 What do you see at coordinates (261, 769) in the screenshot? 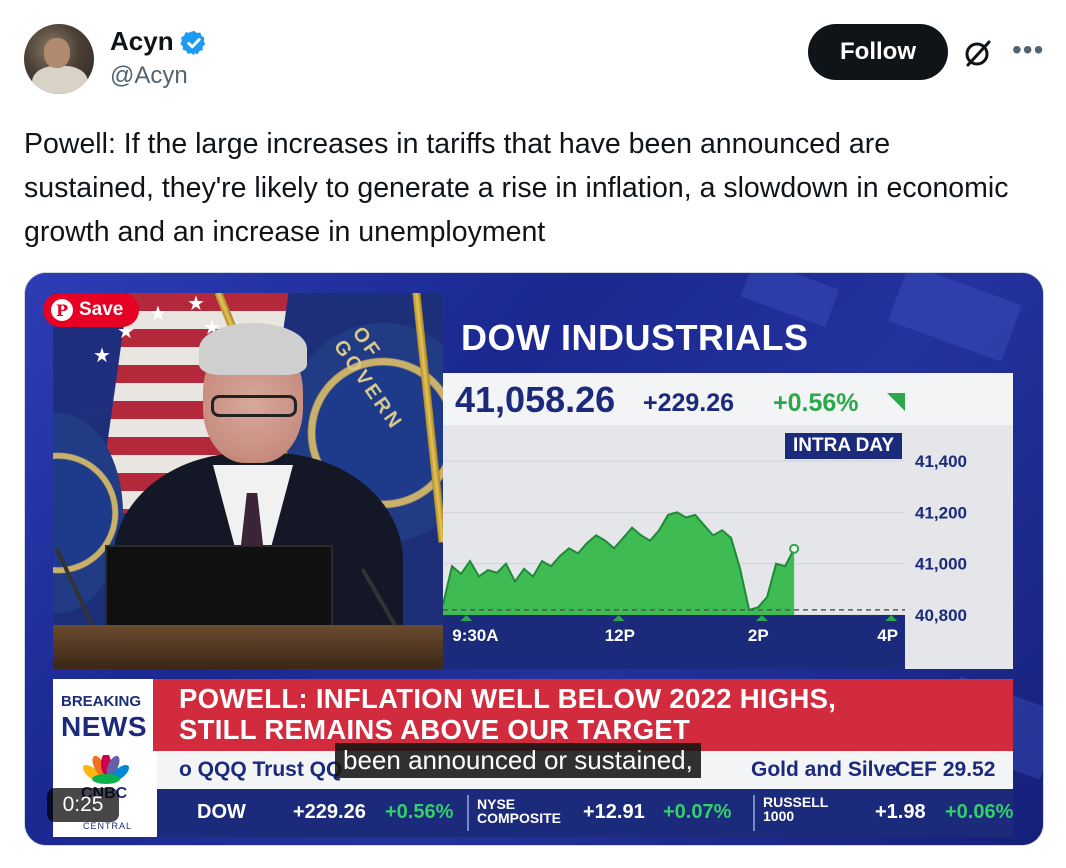
I see `ticker-item: o QQQ Trust QQ` at bounding box center [261, 769].